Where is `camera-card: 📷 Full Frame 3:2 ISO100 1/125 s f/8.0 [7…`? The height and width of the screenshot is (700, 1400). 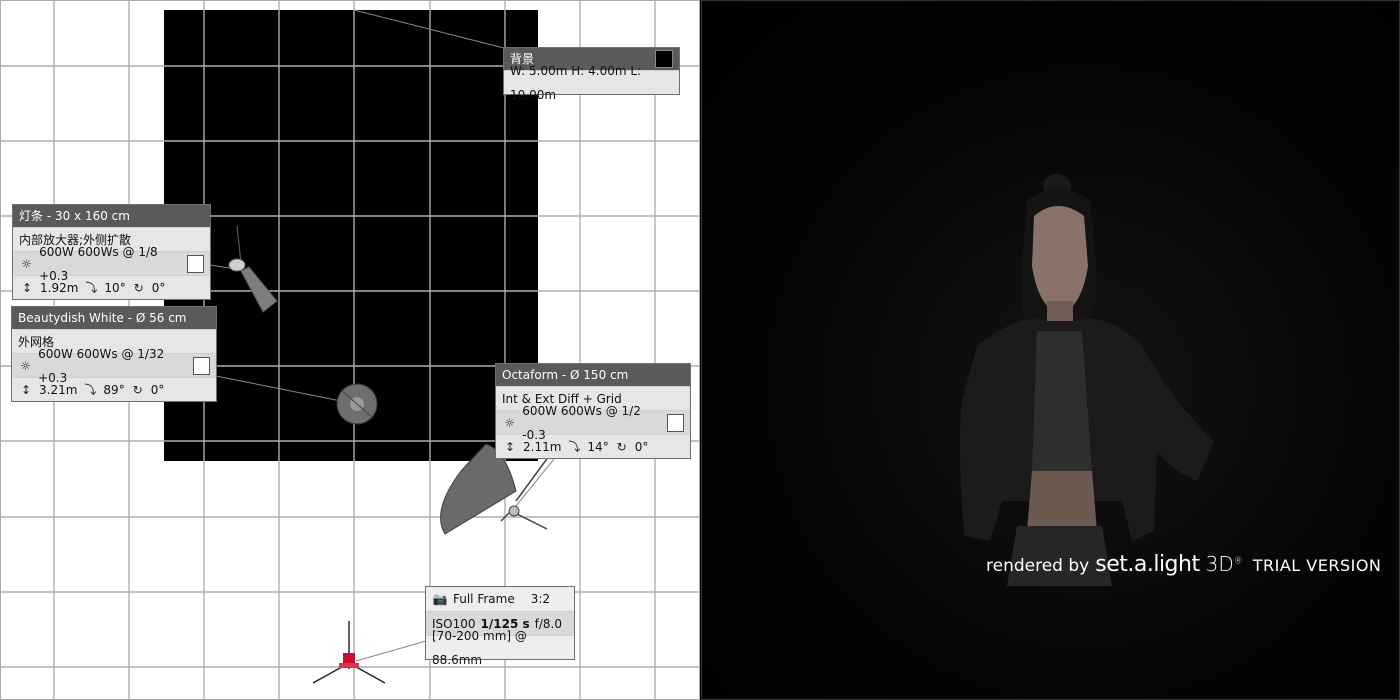
camera-card: 📷 Full Frame 3:2 ISO100 1/125 s f/8.0 [7… is located at coordinates (500, 626).